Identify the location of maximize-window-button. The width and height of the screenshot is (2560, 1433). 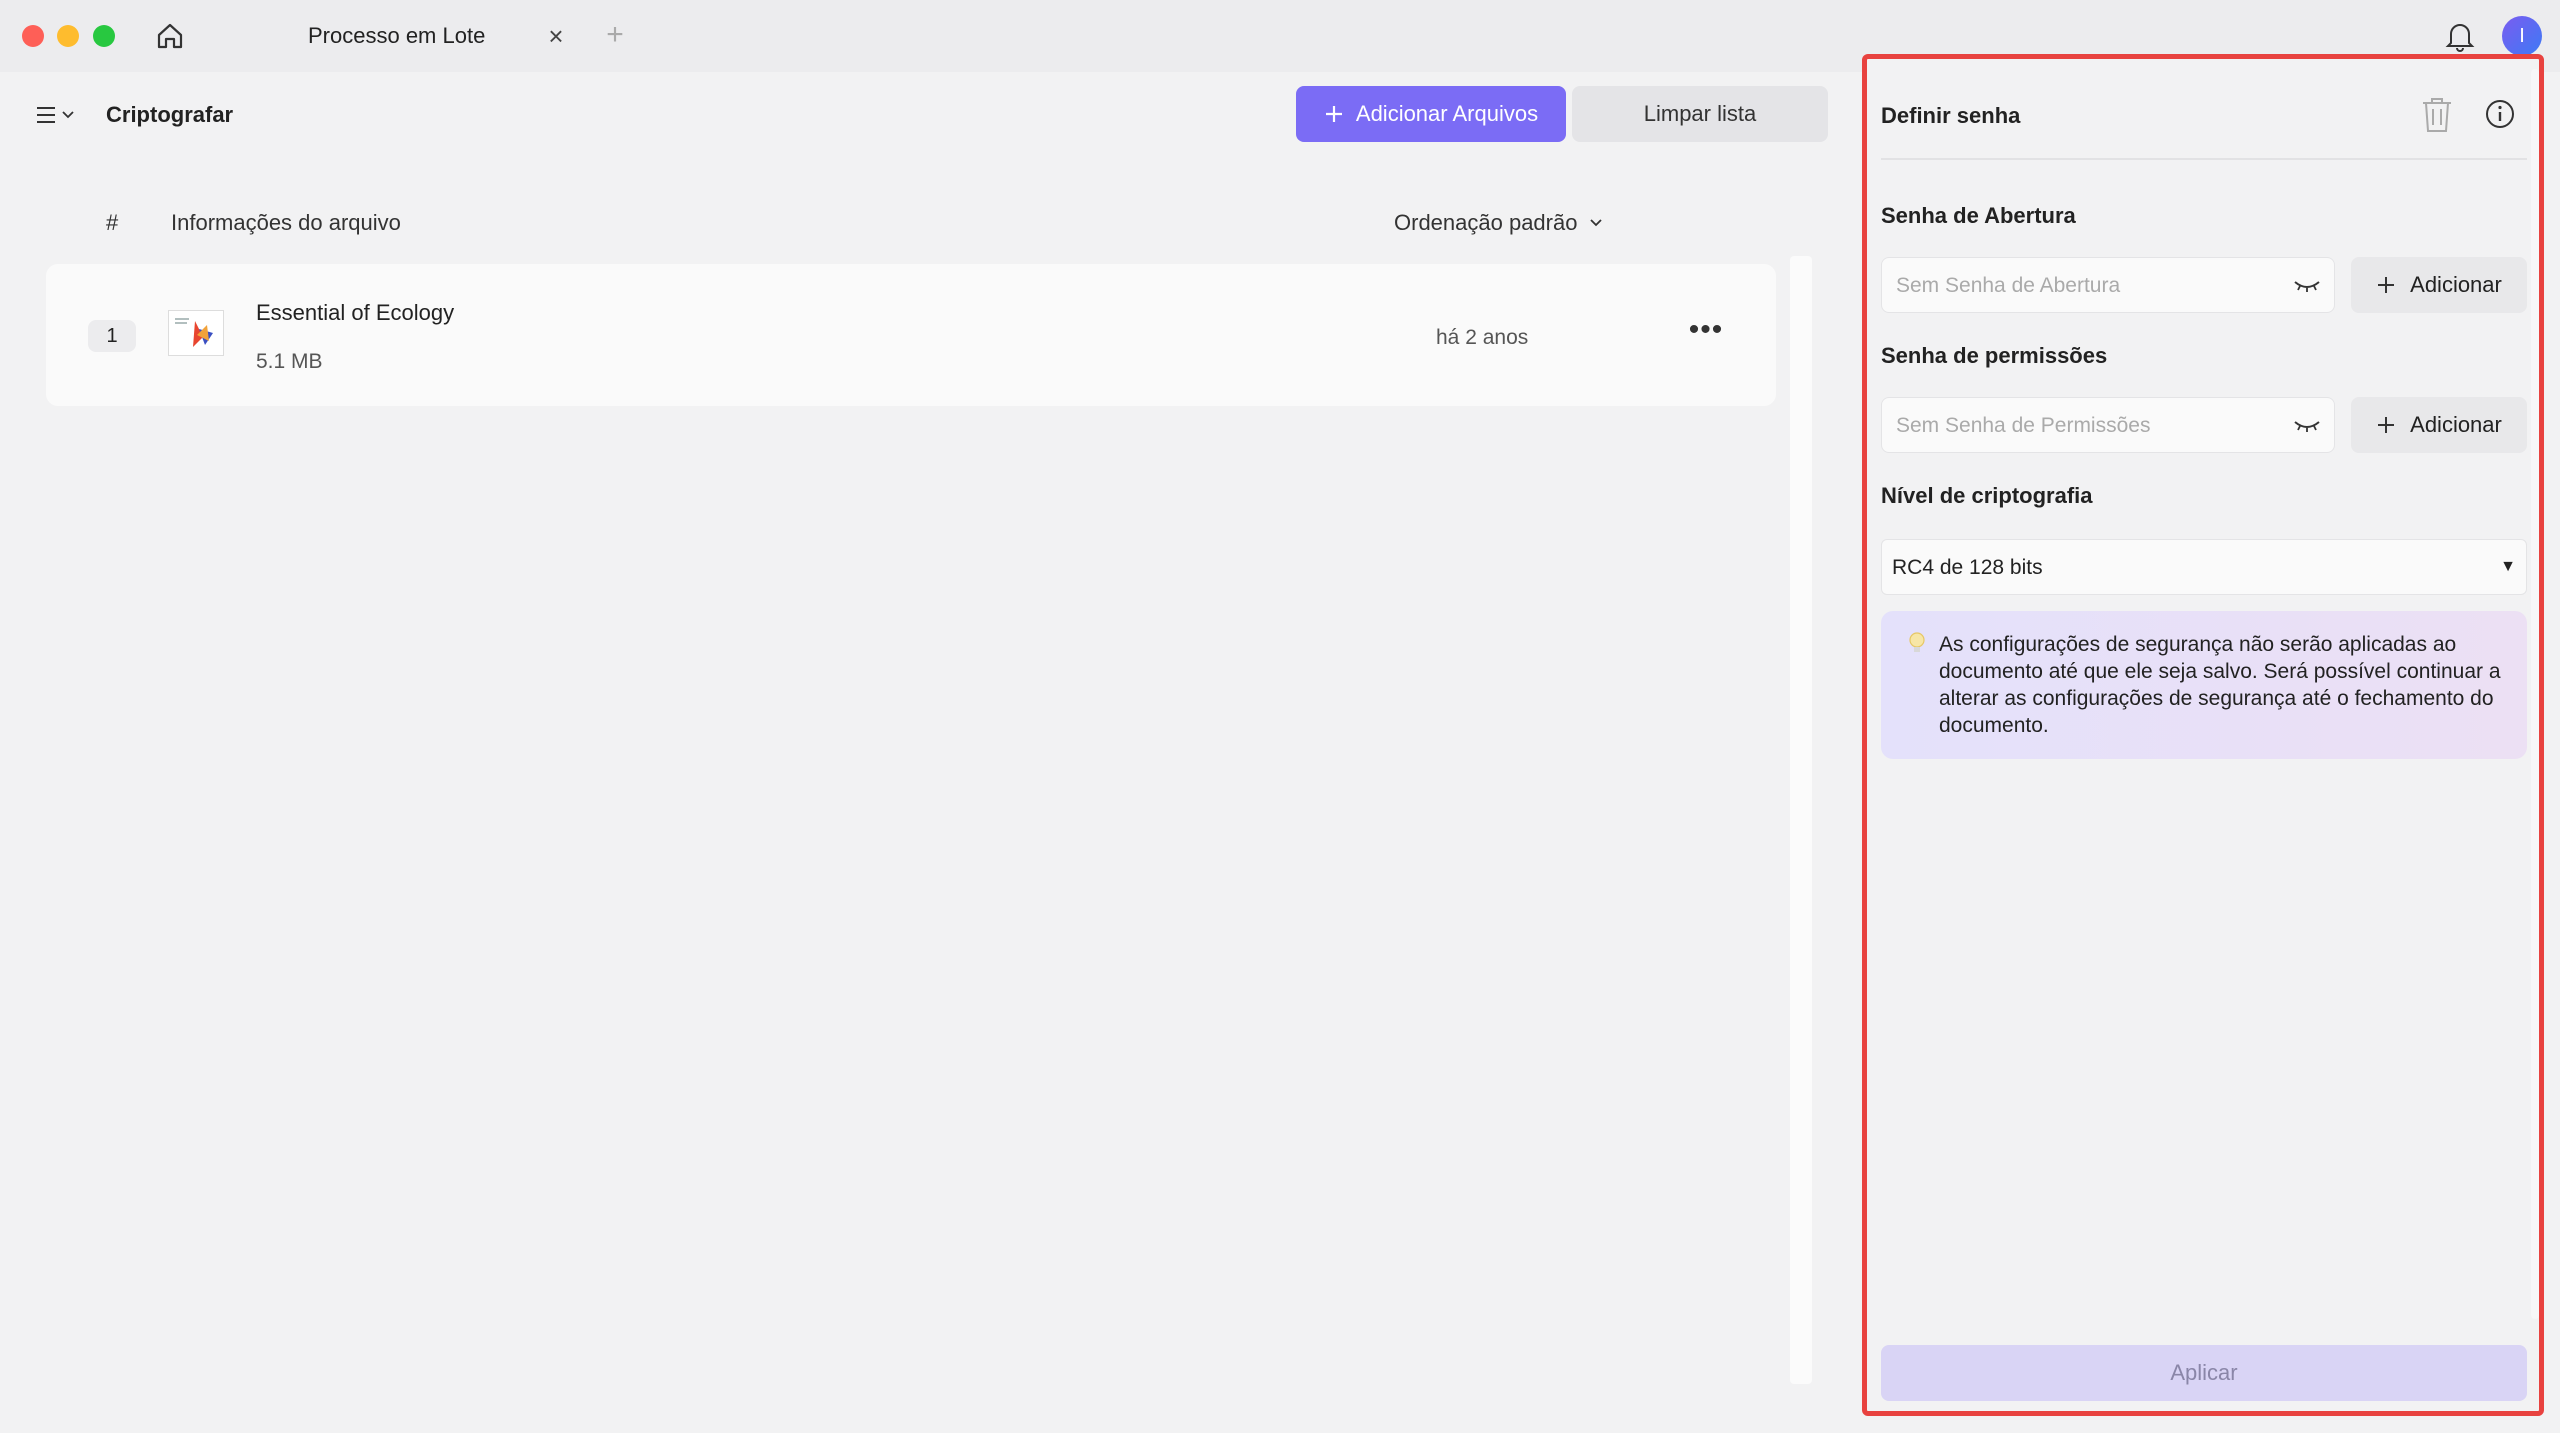
(104, 36).